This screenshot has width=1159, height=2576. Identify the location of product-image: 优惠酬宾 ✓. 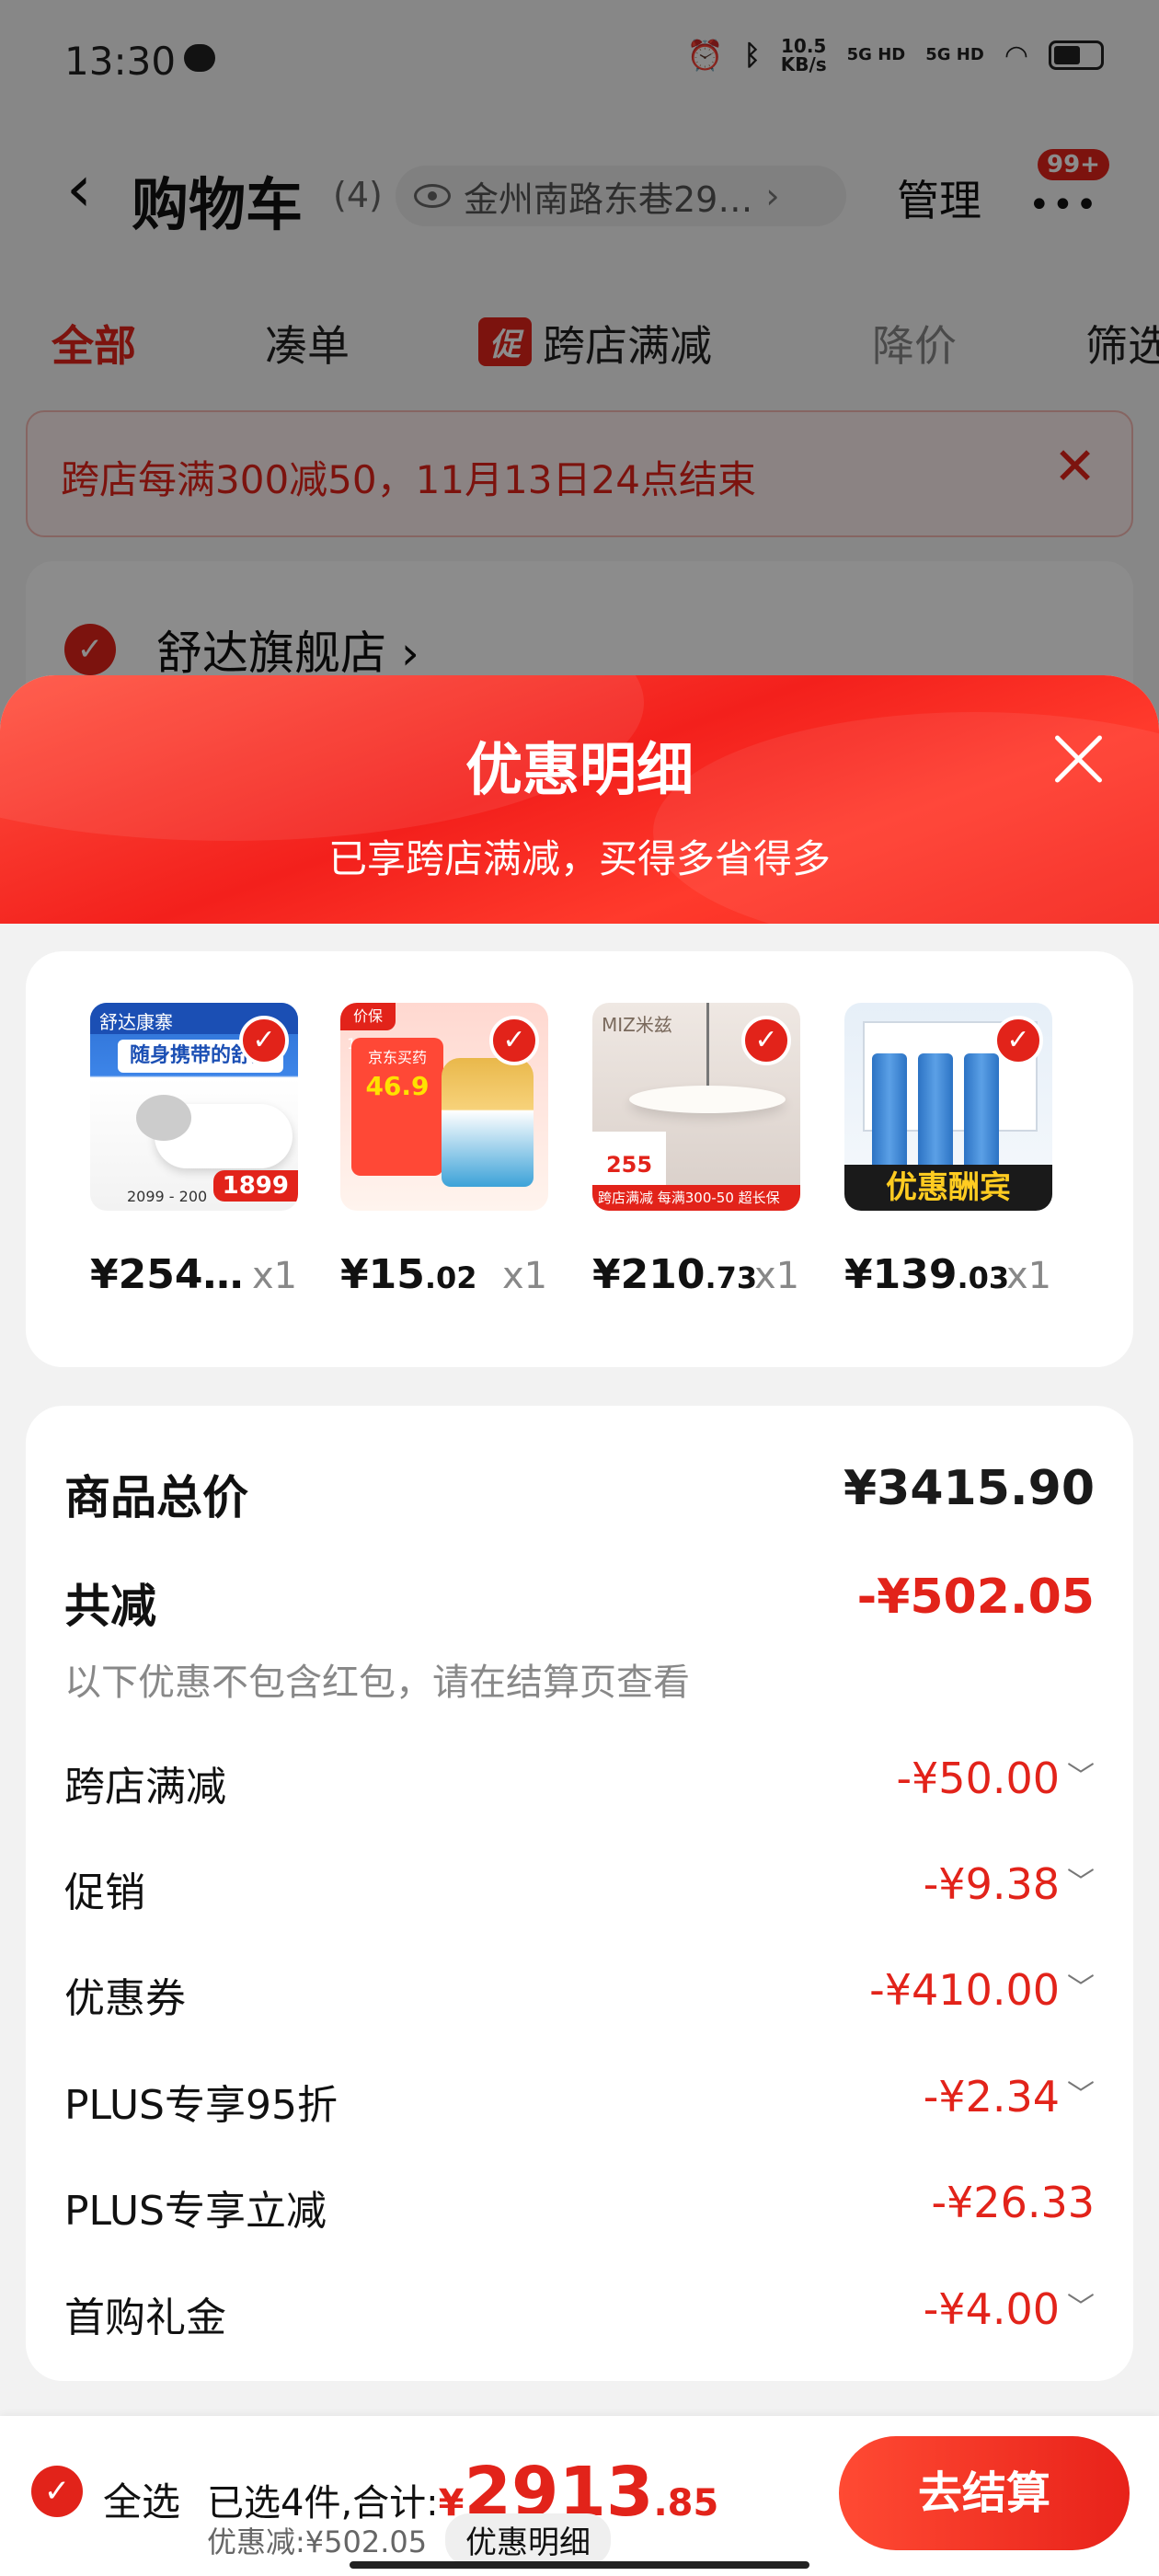
(948, 1107).